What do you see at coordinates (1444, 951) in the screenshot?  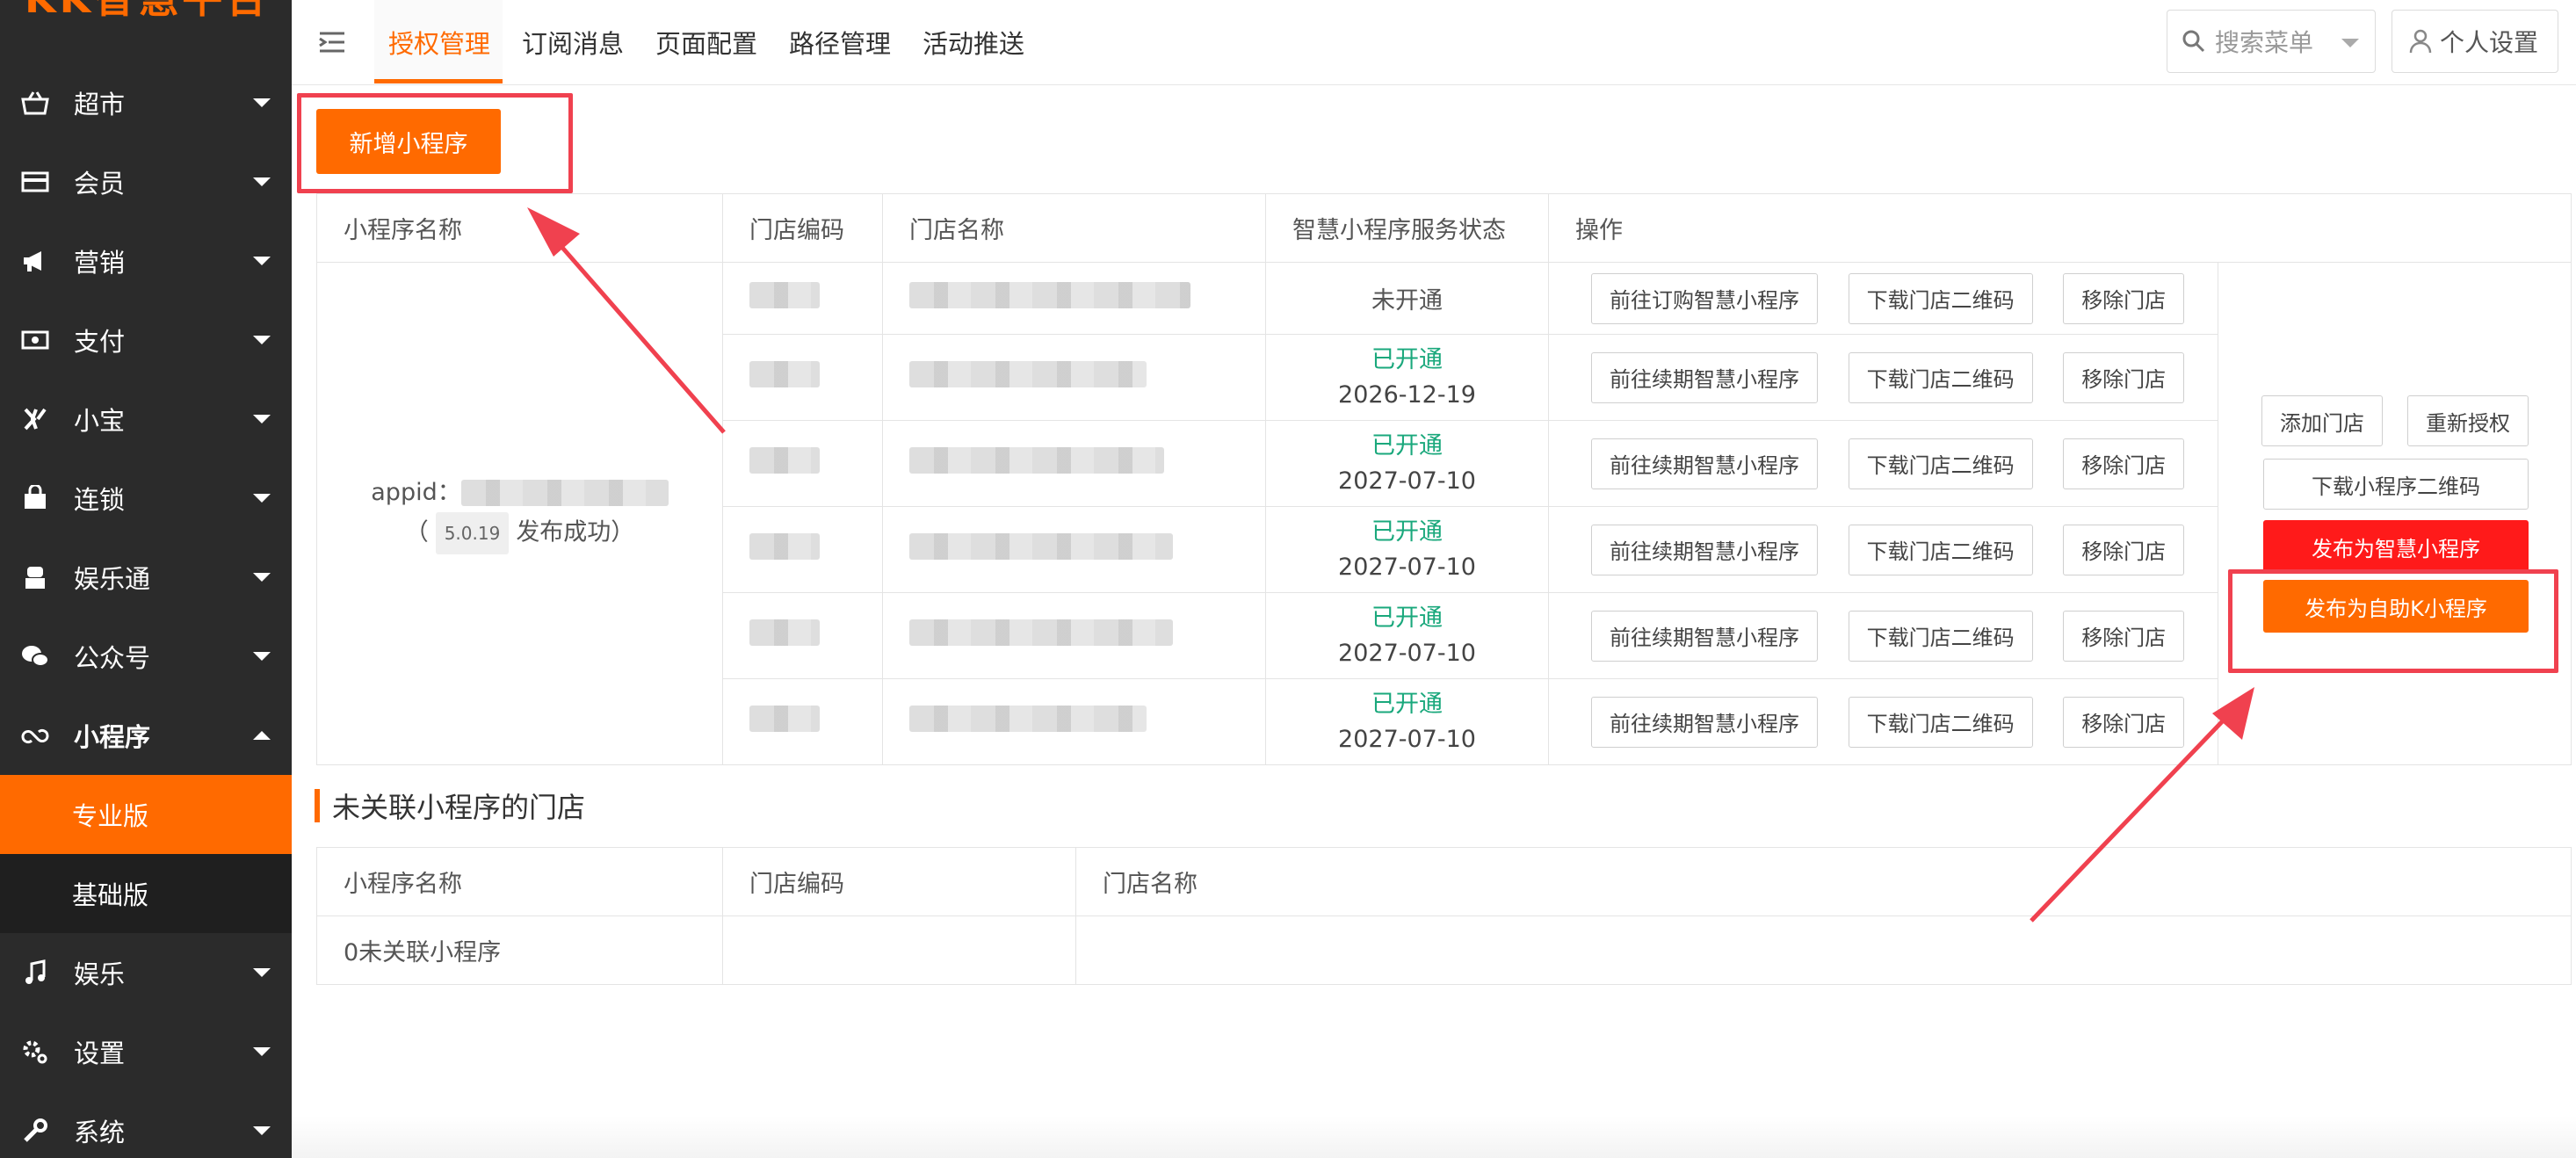 I see `table-row: 0未关联小程序` at bounding box center [1444, 951].